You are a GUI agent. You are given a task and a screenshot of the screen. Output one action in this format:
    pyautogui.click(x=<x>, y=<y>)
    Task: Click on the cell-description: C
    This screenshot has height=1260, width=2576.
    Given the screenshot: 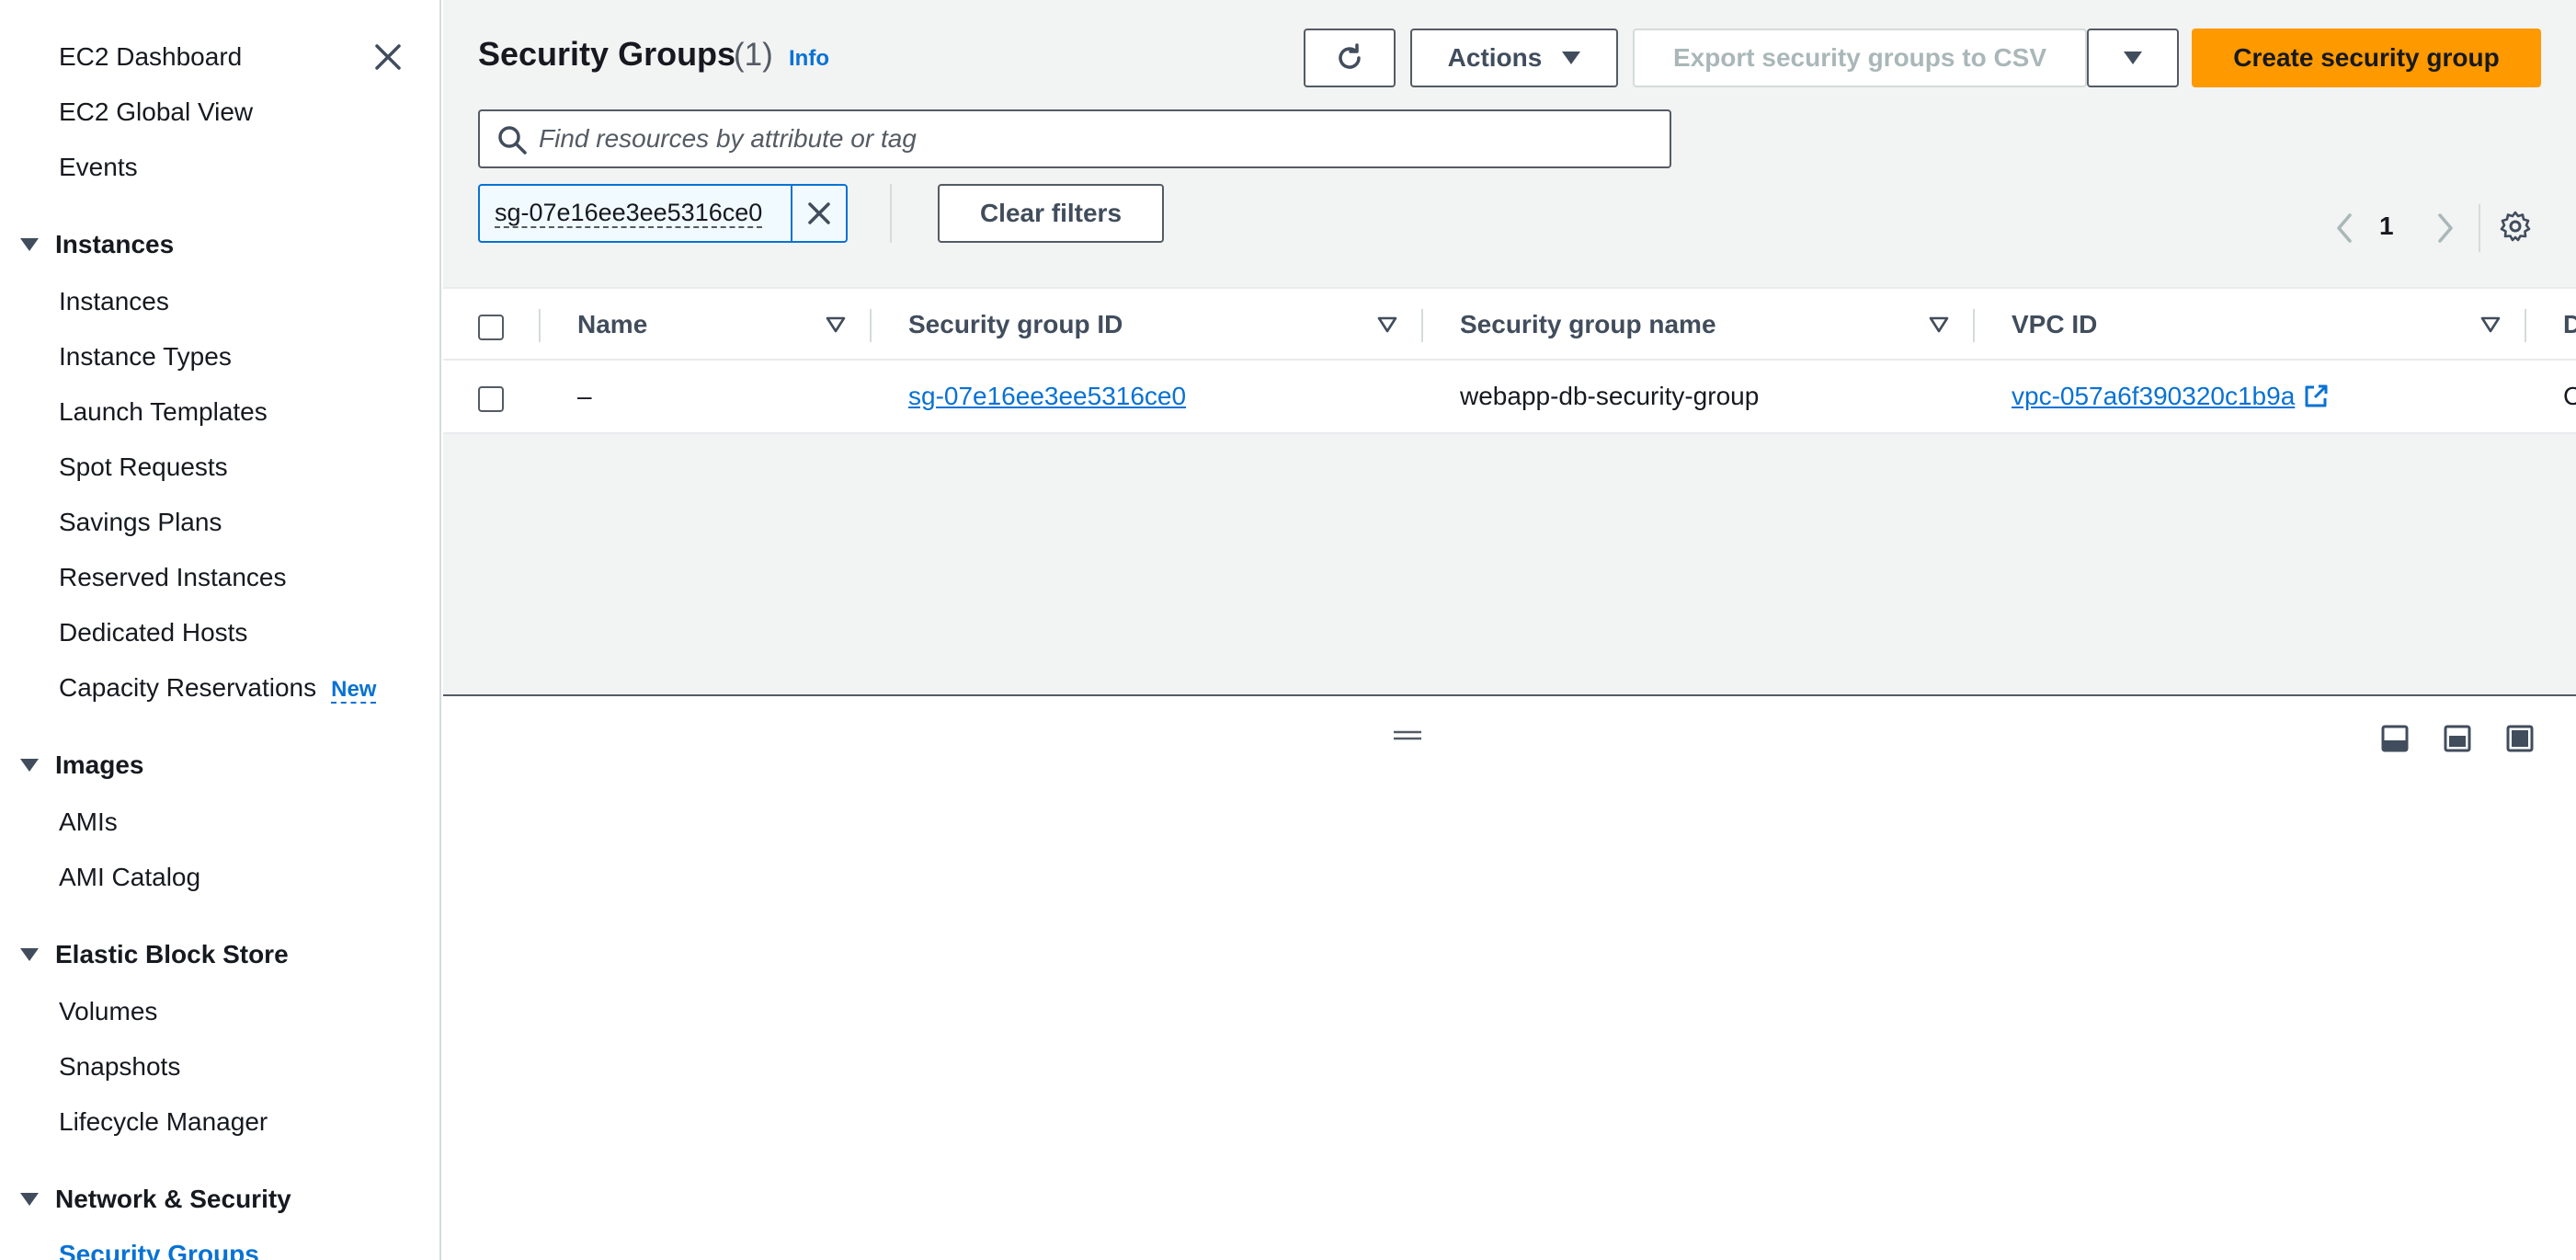 What is the action you would take?
    pyautogui.click(x=2569, y=396)
    